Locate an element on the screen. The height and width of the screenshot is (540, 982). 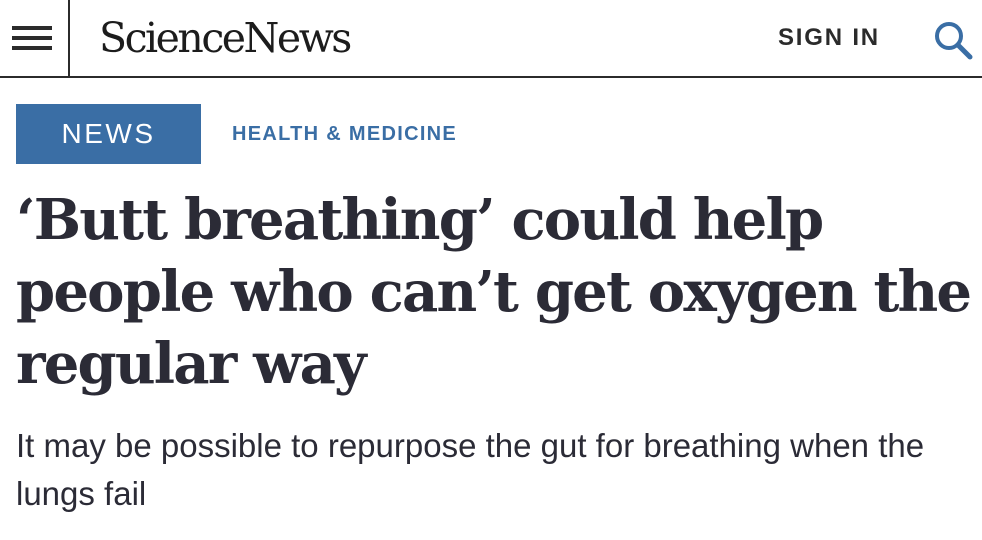
sign-in-link: SIGN IN is located at coordinates (829, 38).